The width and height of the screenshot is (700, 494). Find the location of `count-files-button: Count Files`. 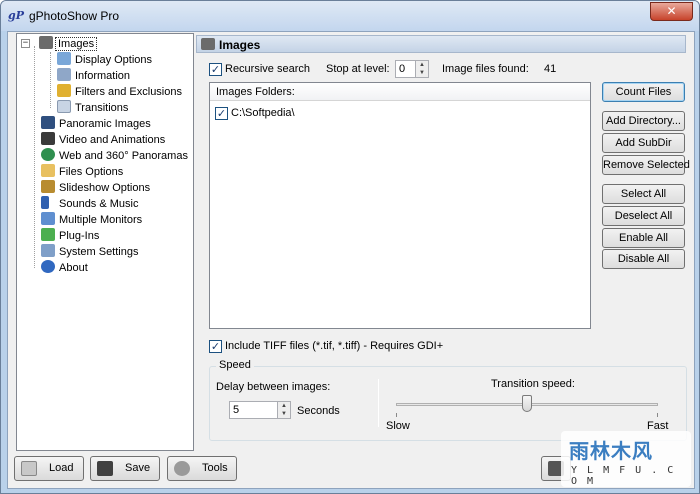

count-files-button: Count Files is located at coordinates (643, 92).